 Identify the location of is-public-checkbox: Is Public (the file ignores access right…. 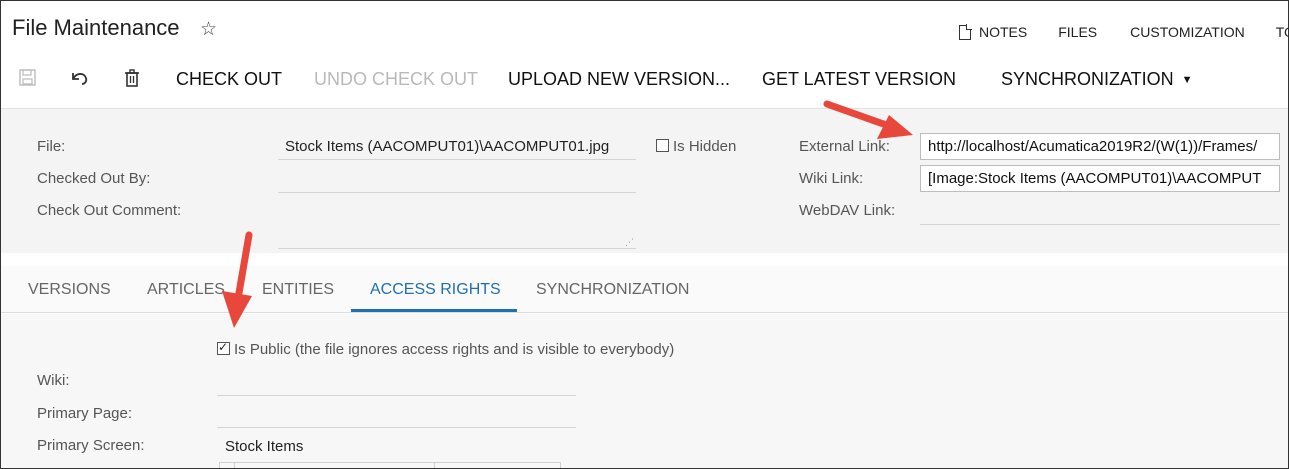
(446, 349).